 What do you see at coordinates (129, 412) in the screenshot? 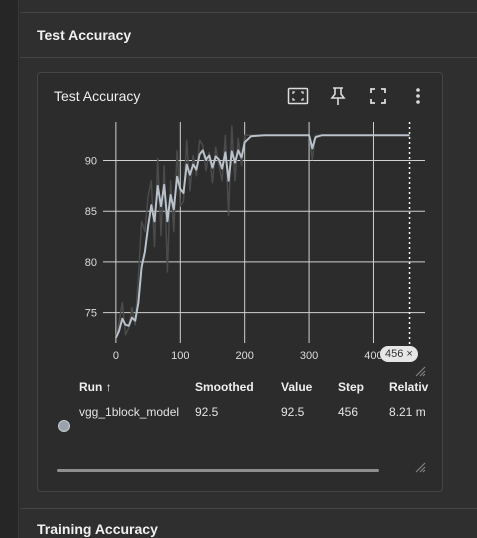
I see `run-name: vgg_1block_model` at bounding box center [129, 412].